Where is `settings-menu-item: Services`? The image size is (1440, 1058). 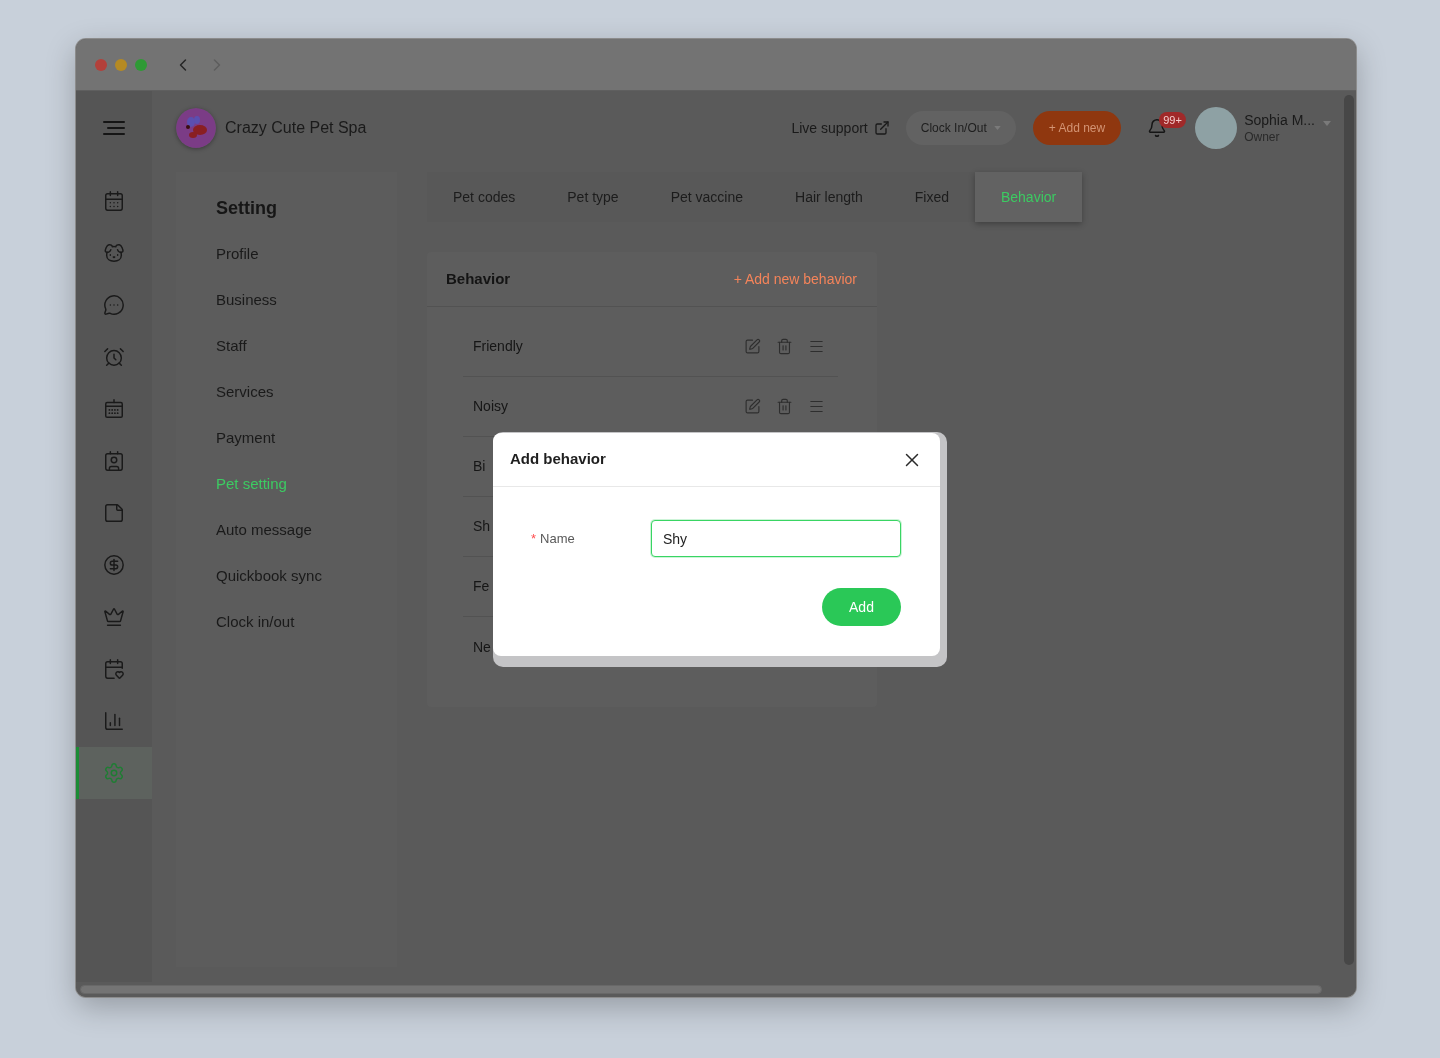
settings-menu-item: Services is located at coordinates (245, 392).